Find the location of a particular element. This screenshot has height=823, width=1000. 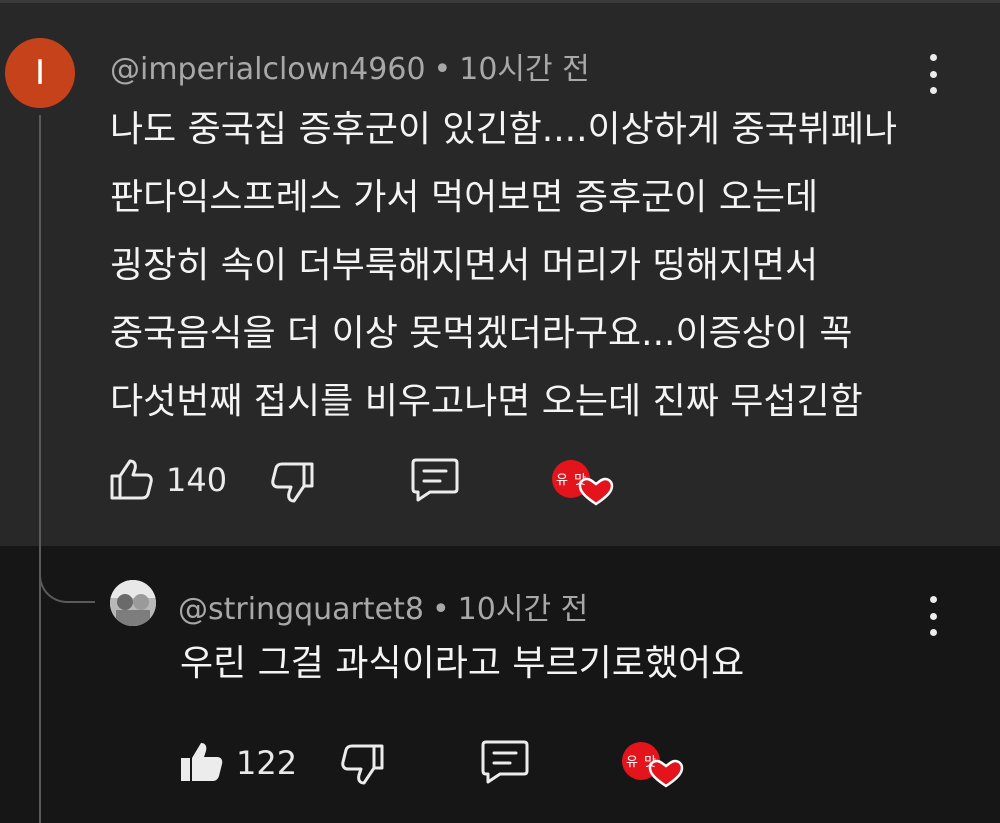

top-divider is located at coordinates (500, 1).